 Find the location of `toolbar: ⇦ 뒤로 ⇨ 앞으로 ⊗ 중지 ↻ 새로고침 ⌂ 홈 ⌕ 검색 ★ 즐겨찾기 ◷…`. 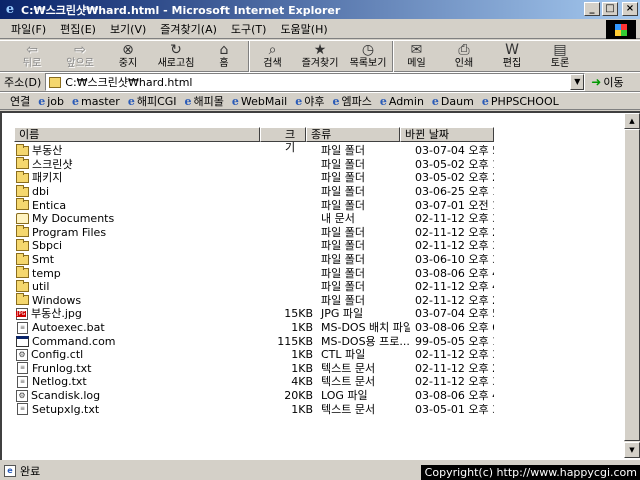

toolbar: ⇦ 뒤로 ⇨ 앞으로 ⊗ 중지 ↻ 새로고침 ⌂ 홈 ⌕ 검색 ★ 즐겨찾기 ◷… is located at coordinates (320, 56).